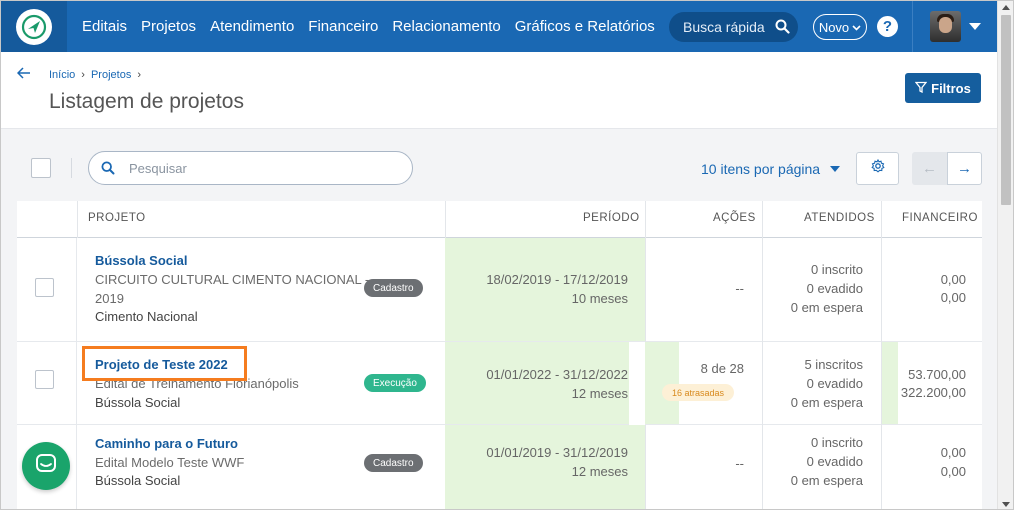  I want to click on breadcrumb: Início › Projetos ›, so click(95, 75).